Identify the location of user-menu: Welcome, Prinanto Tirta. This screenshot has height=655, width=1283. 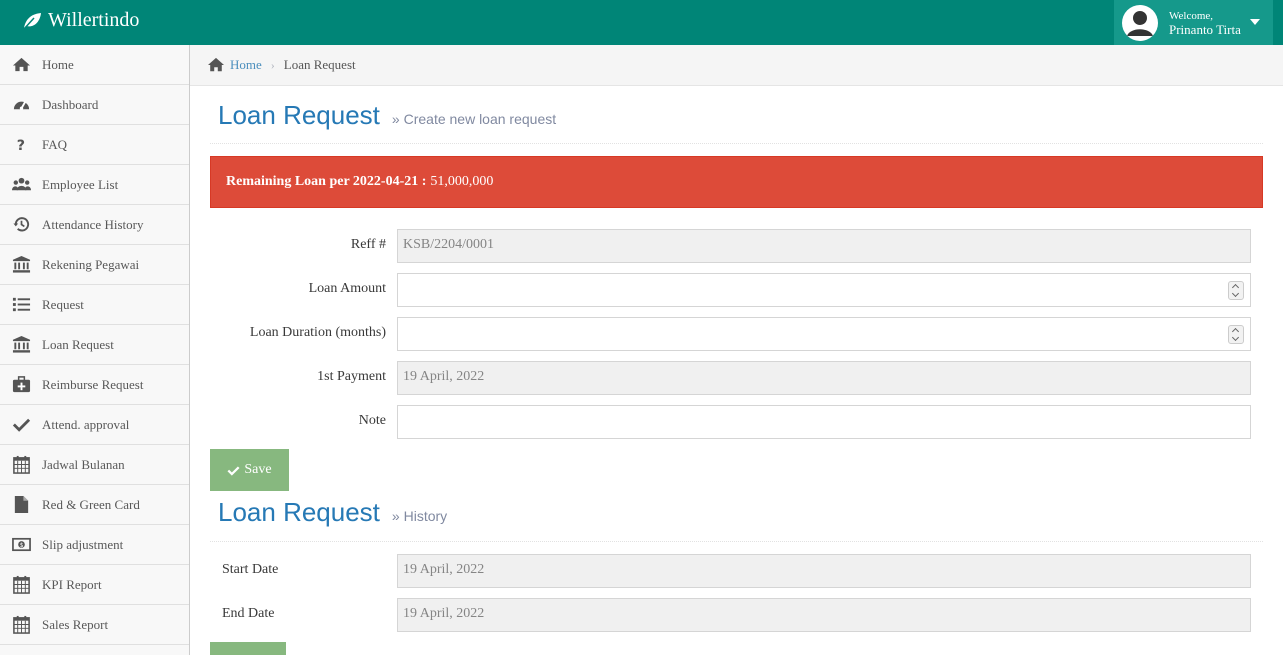
(1193, 22).